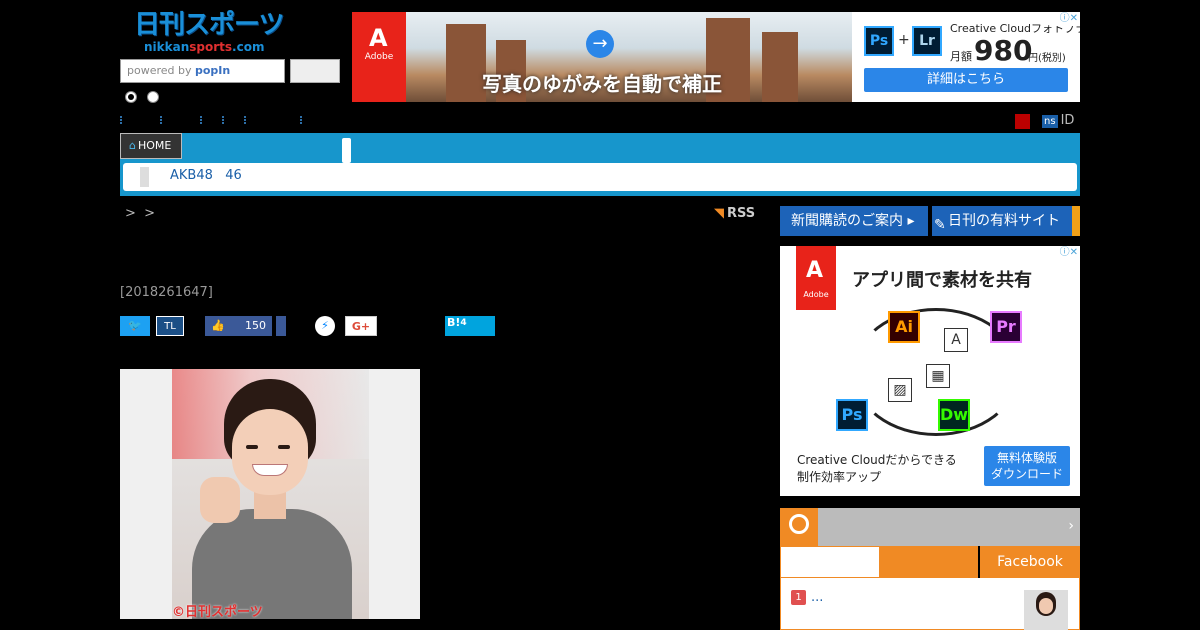 The image size is (1200, 630). Describe the element at coordinates (238, 326) in the screenshot. I see `facebook-like-button: 👍 150` at that location.